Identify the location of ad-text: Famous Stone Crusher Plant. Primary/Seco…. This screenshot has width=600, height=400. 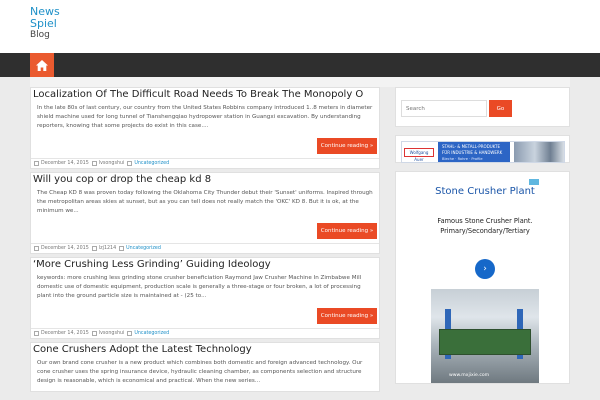
(485, 226).